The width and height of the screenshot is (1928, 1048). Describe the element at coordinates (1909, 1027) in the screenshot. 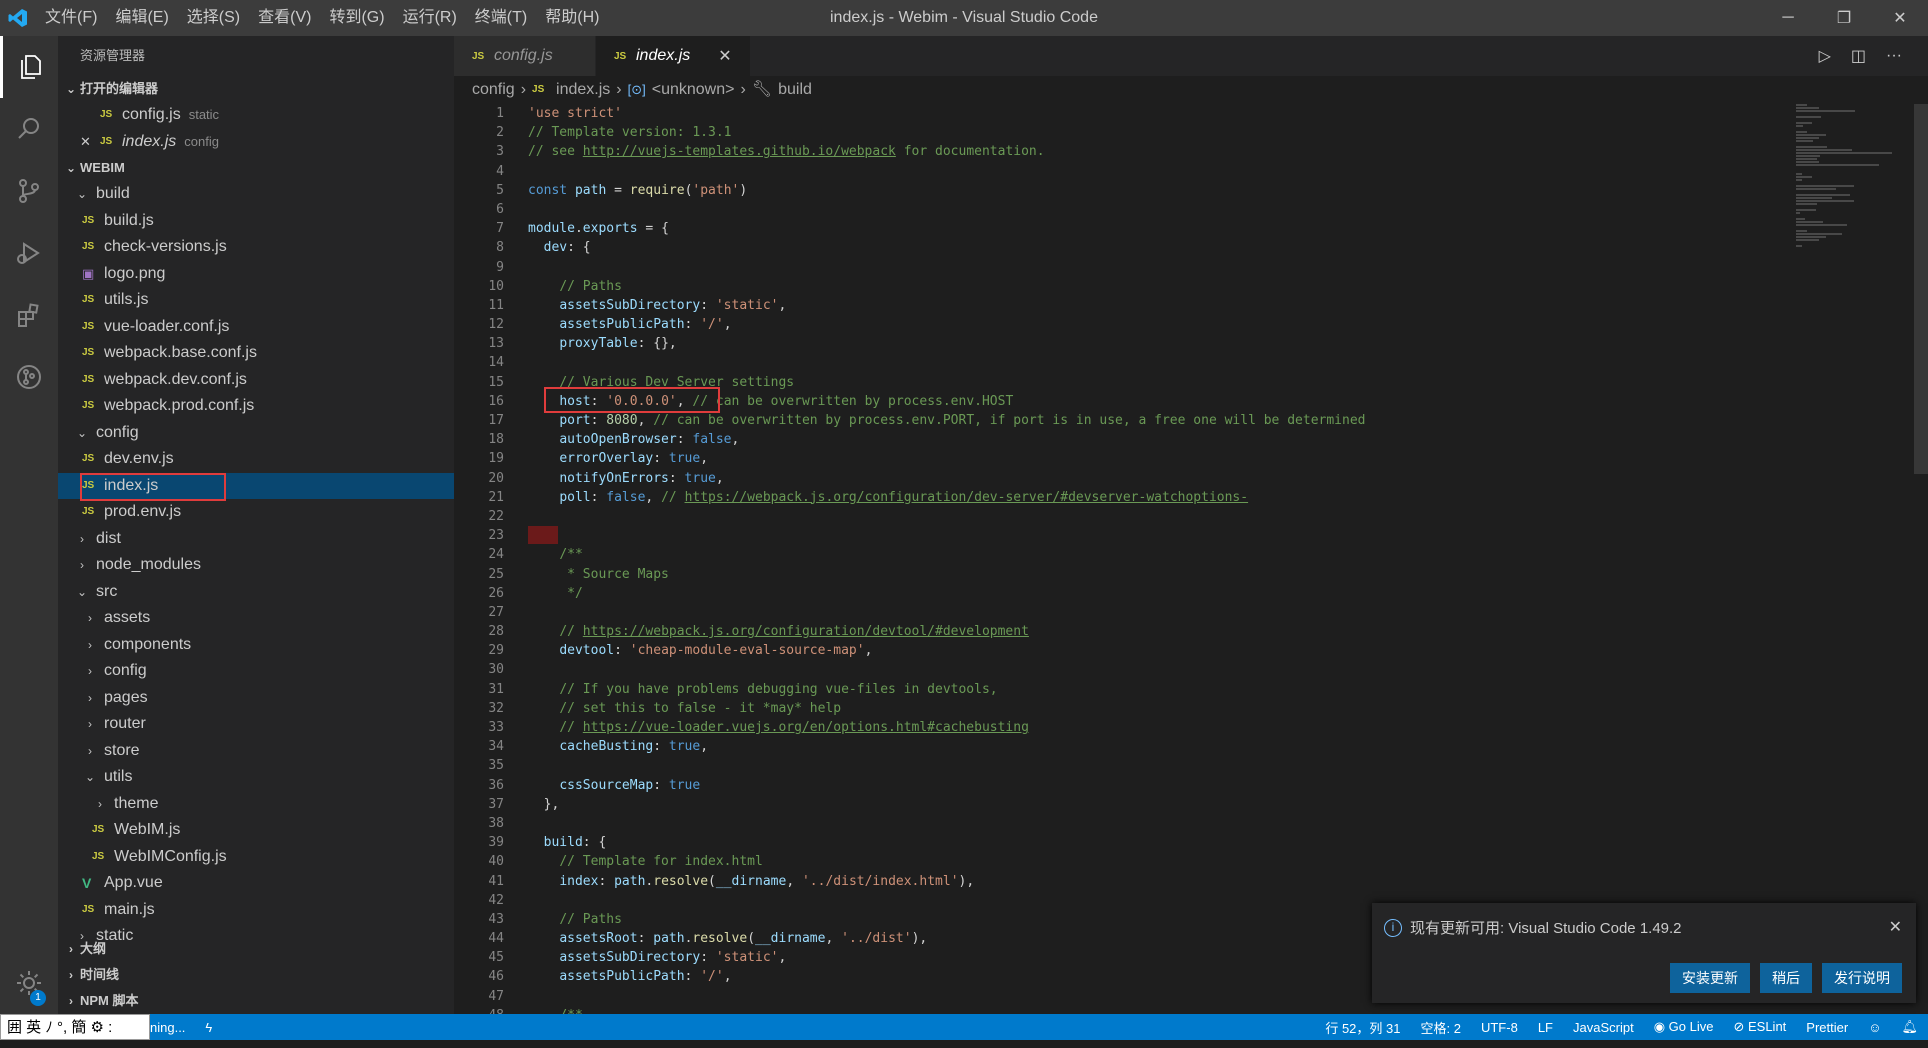

I see `notifications-bell-icon: 🔔︎` at that location.